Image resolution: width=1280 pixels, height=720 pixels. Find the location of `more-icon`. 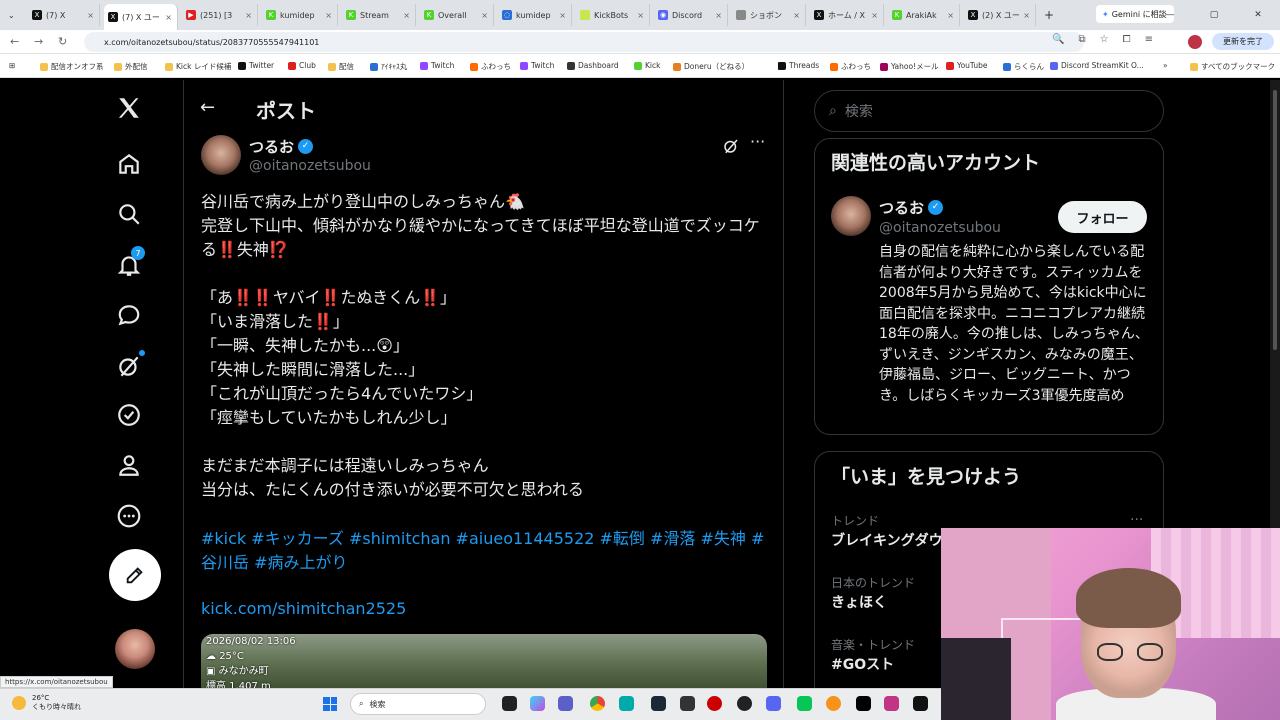

more-icon is located at coordinates (129, 516).